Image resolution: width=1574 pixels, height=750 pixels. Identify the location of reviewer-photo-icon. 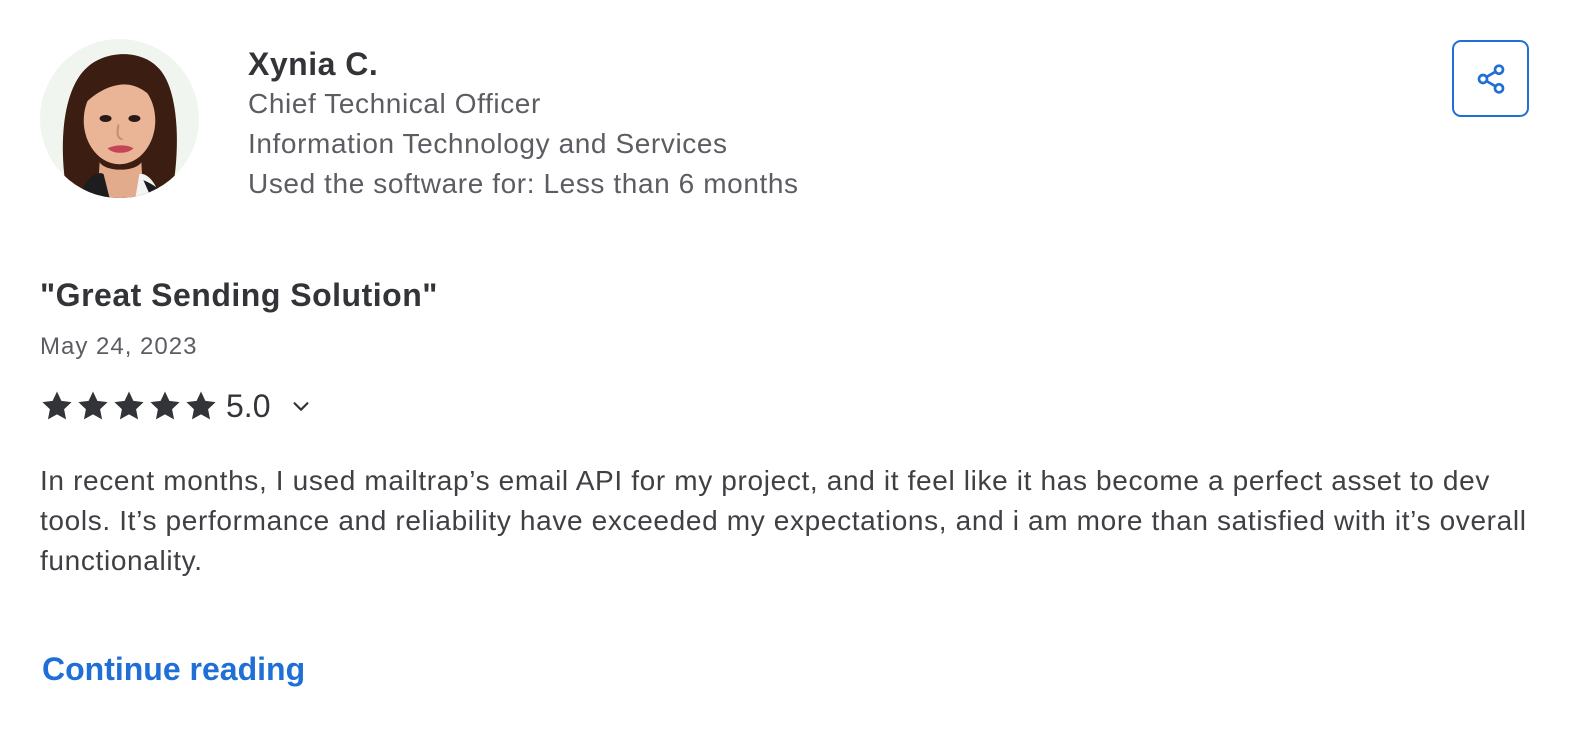
(119, 118).